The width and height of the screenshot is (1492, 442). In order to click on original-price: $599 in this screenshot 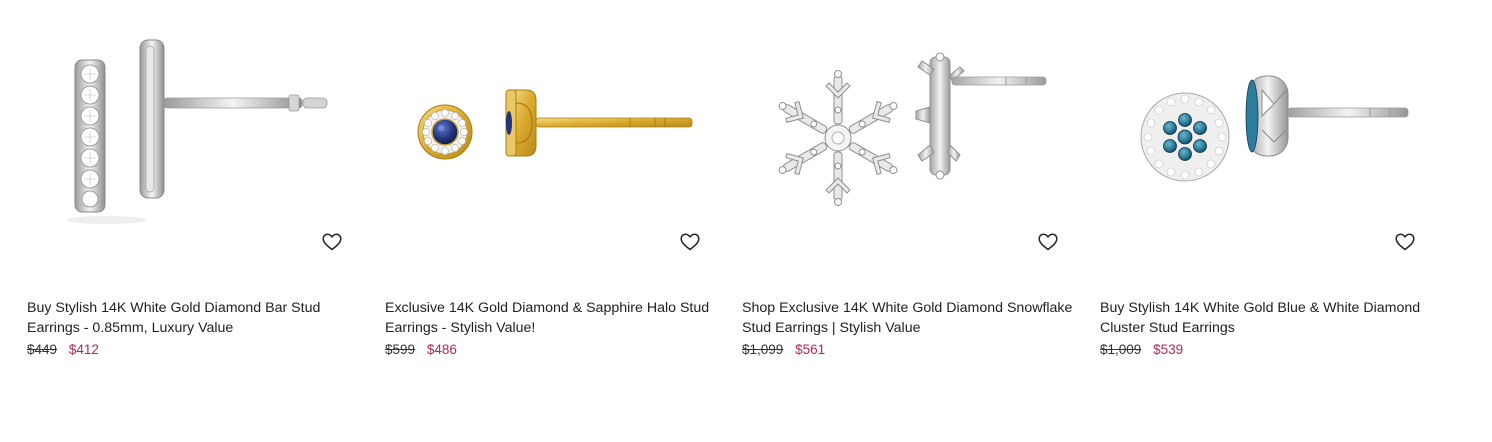, I will do `click(400, 349)`.